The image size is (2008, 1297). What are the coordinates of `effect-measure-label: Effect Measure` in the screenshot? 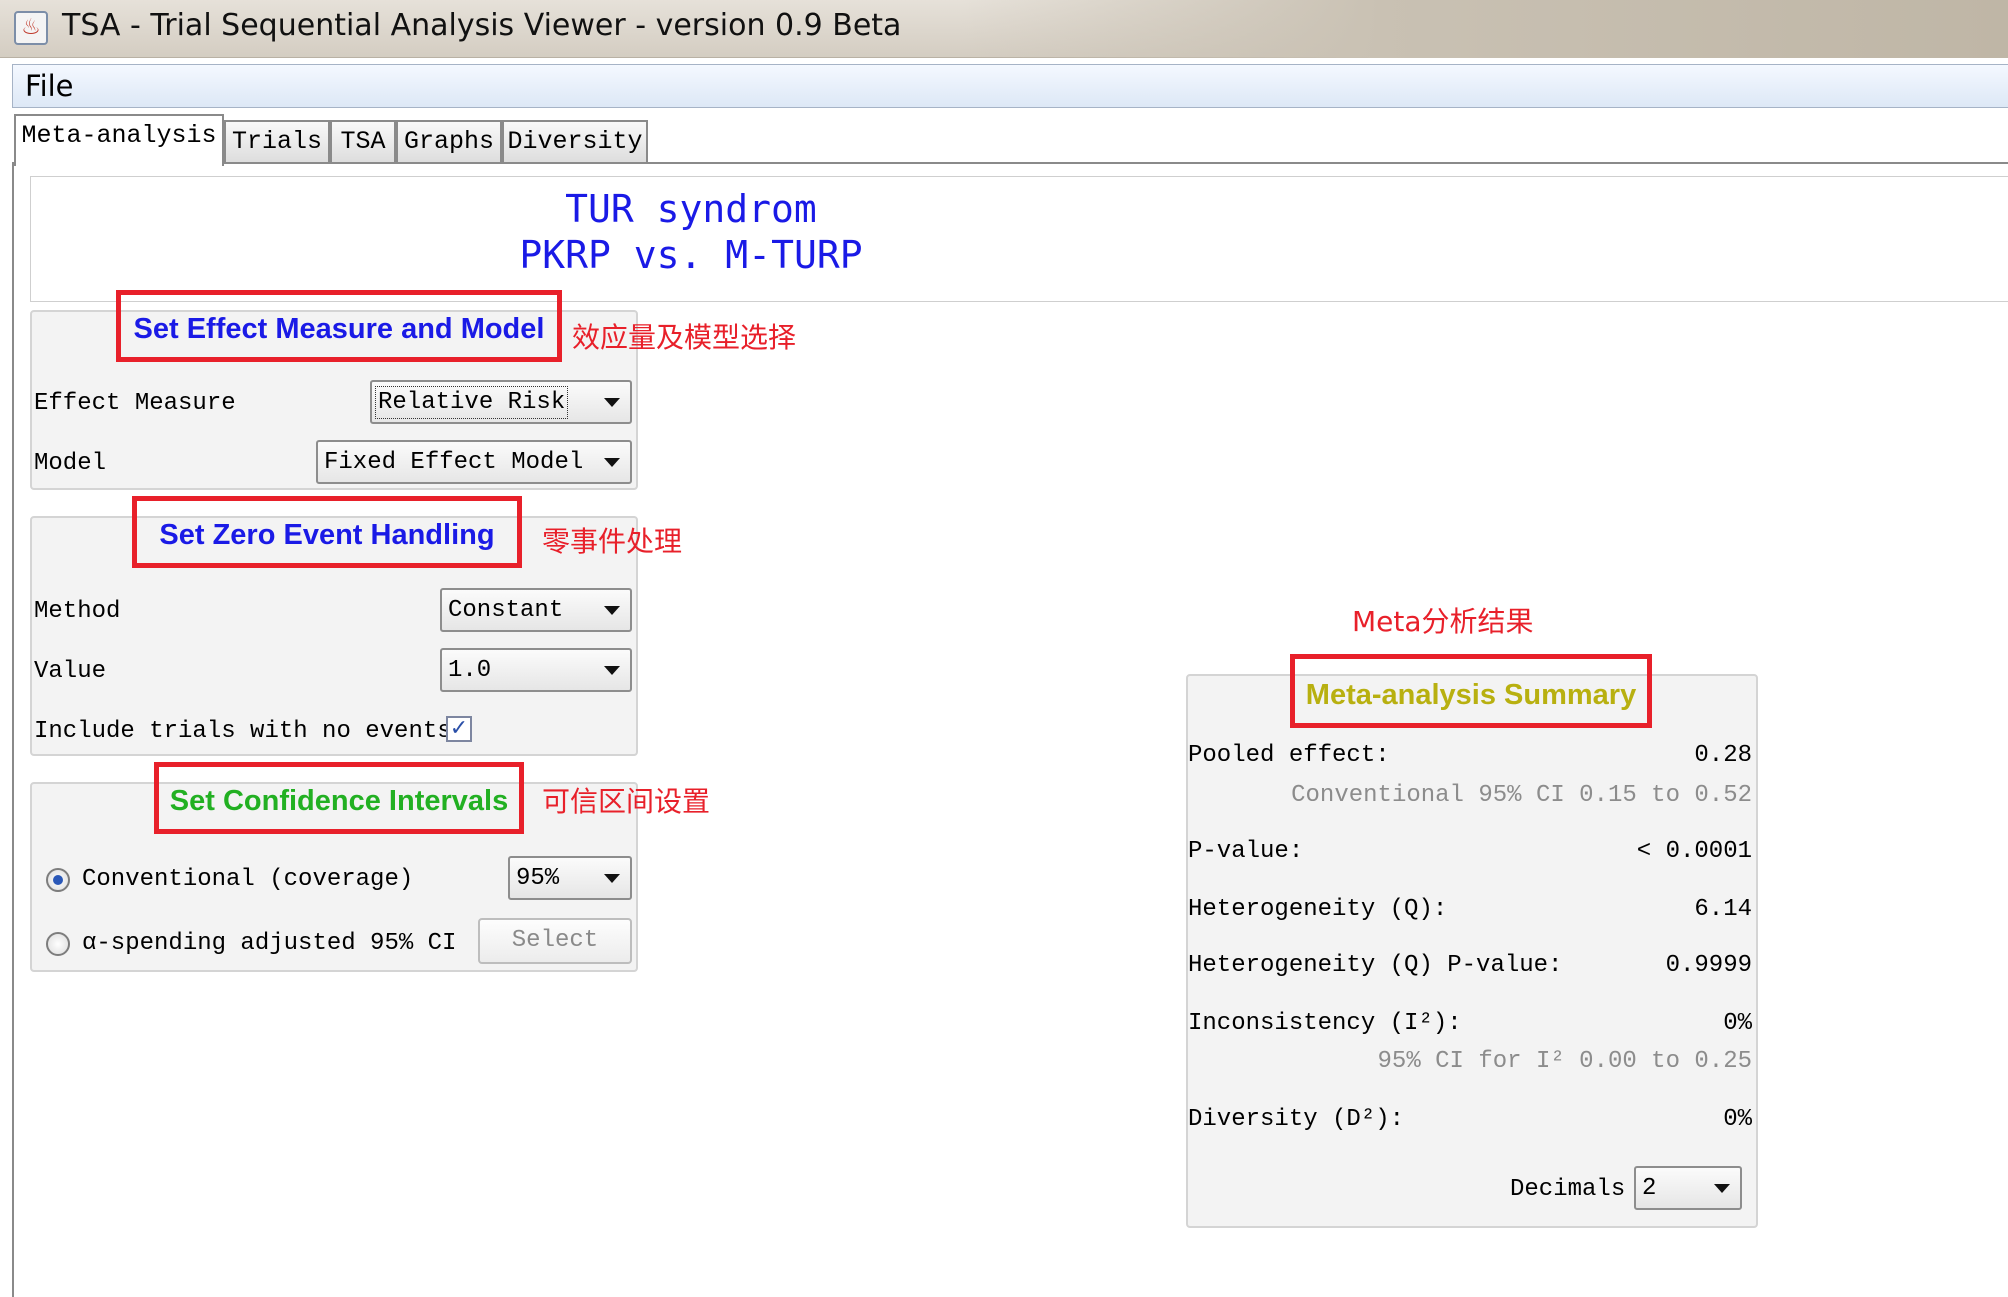 It's located at (135, 403).